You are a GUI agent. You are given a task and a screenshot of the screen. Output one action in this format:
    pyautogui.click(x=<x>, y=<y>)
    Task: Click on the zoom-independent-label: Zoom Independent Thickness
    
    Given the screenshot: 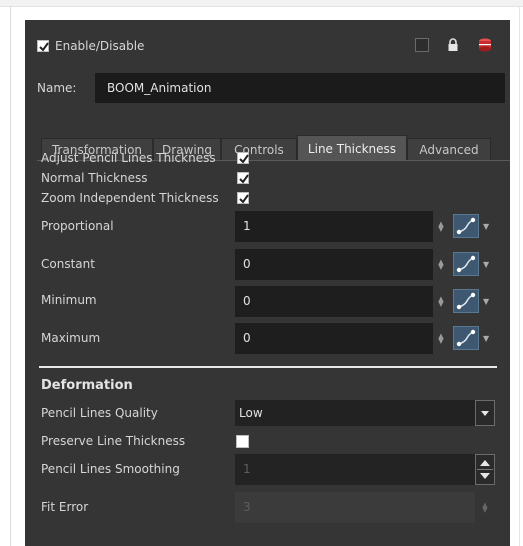 What is the action you would take?
    pyautogui.click(x=130, y=198)
    